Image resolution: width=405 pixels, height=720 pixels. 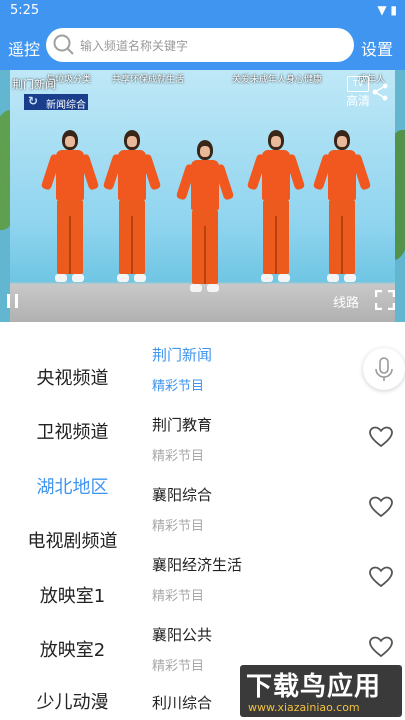 I want to click on watermark: 下载鸟应用 www.xiazainiao.com, so click(x=321, y=691).